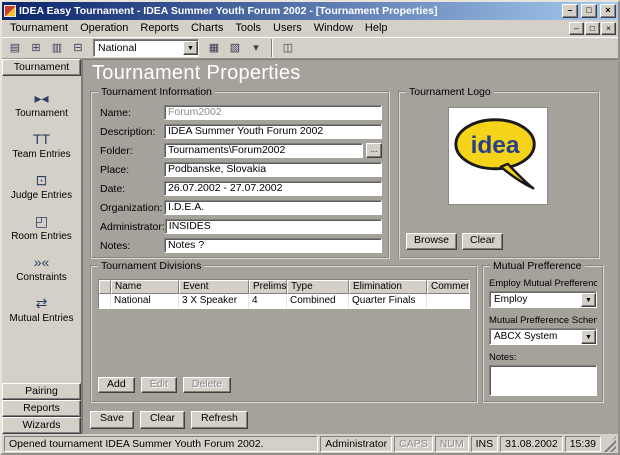 This screenshot has height=455, width=620. Describe the element at coordinates (41, 154) in the screenshot. I see `sidebar-item-label: Team Entries` at that location.